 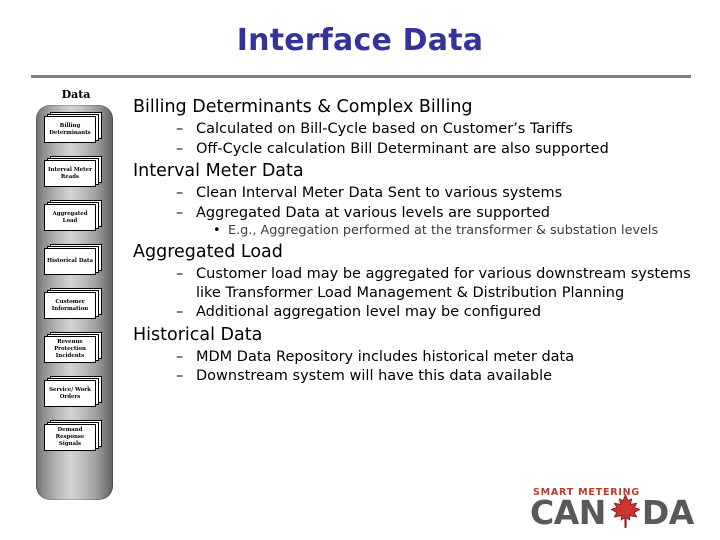 I want to click on page-title: Interface Data, so click(x=360, y=40).